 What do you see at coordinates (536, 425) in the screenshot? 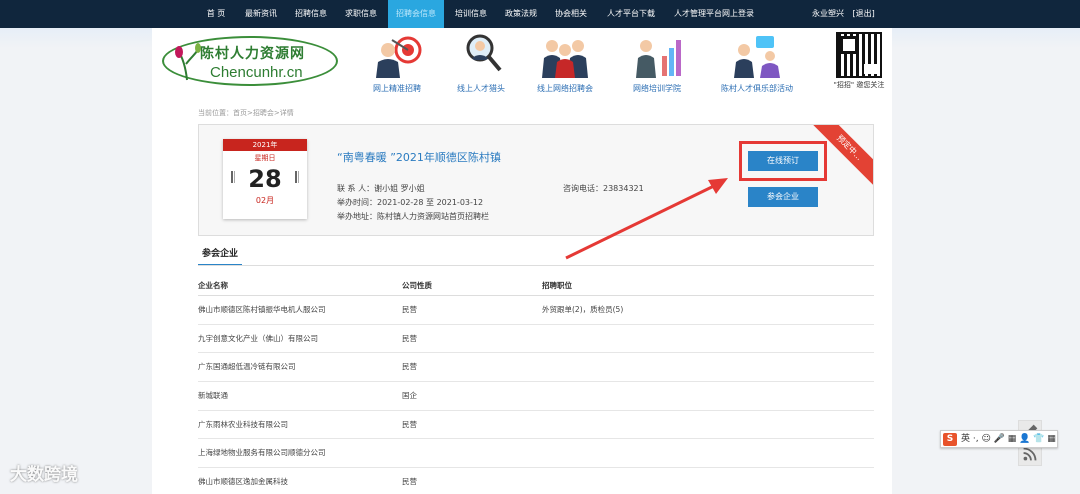
I see `table-row: 广东雨林农业科技有限公司 民营` at bounding box center [536, 425].